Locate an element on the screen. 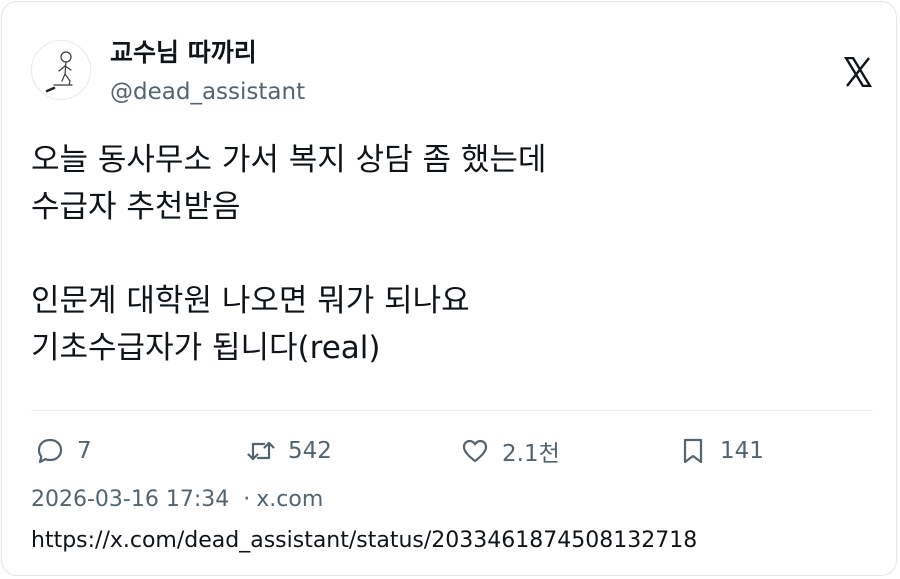 The height and width of the screenshot is (579, 900). avatar-image is located at coordinates (59, 72).